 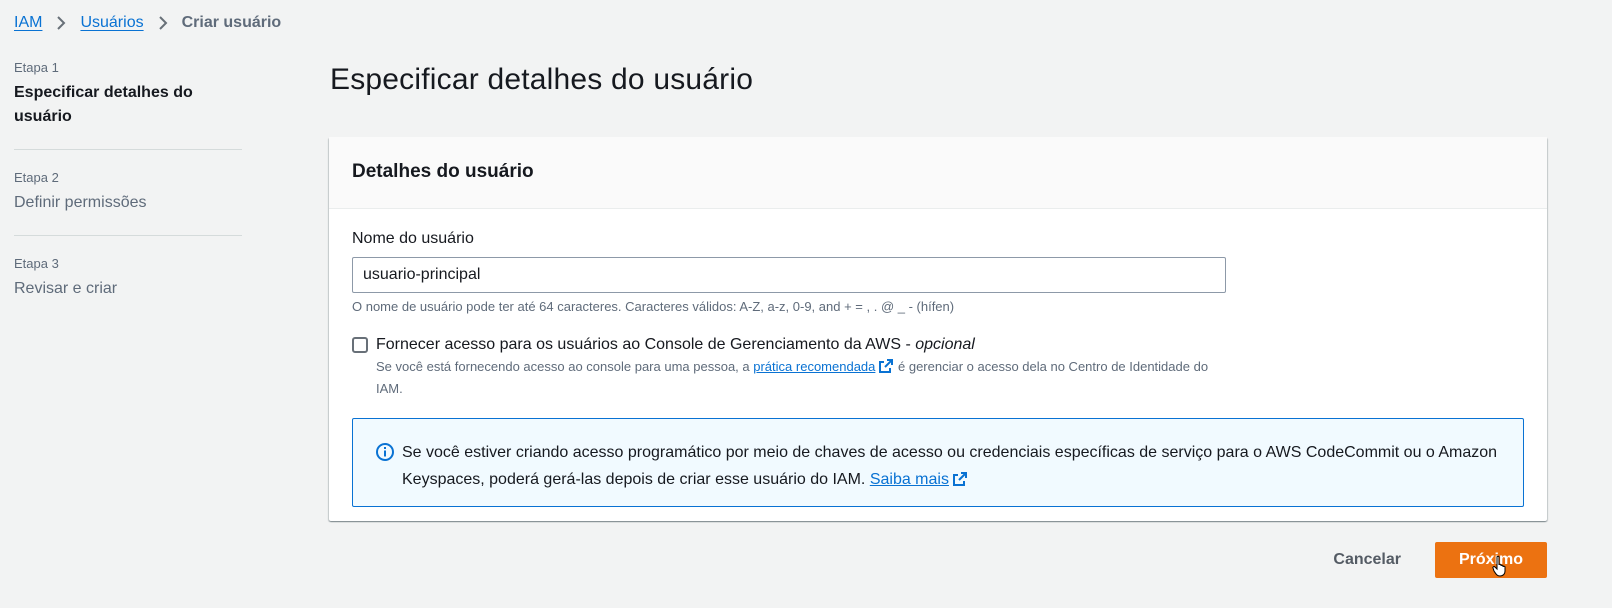 I want to click on best-practice-link: prática recomendada, so click(x=814, y=366).